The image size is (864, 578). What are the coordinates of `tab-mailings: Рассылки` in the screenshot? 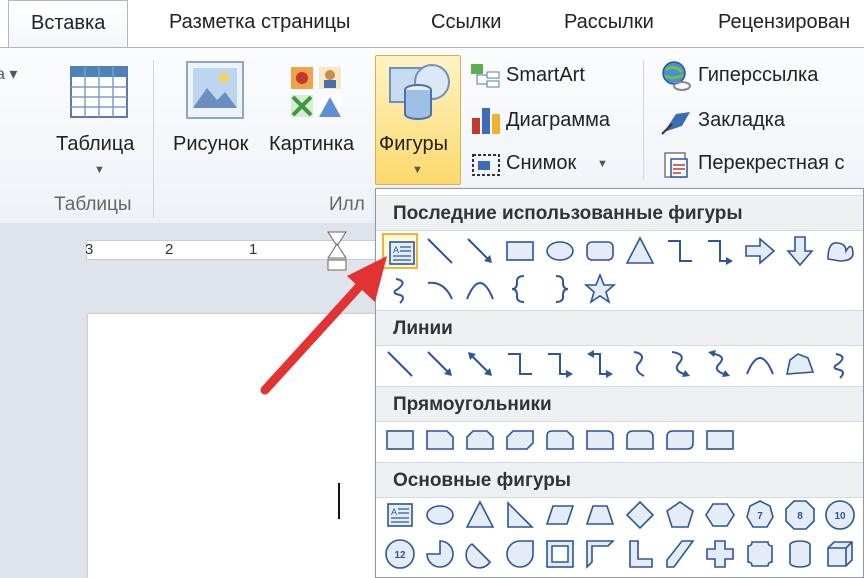 It's located at (609, 22).